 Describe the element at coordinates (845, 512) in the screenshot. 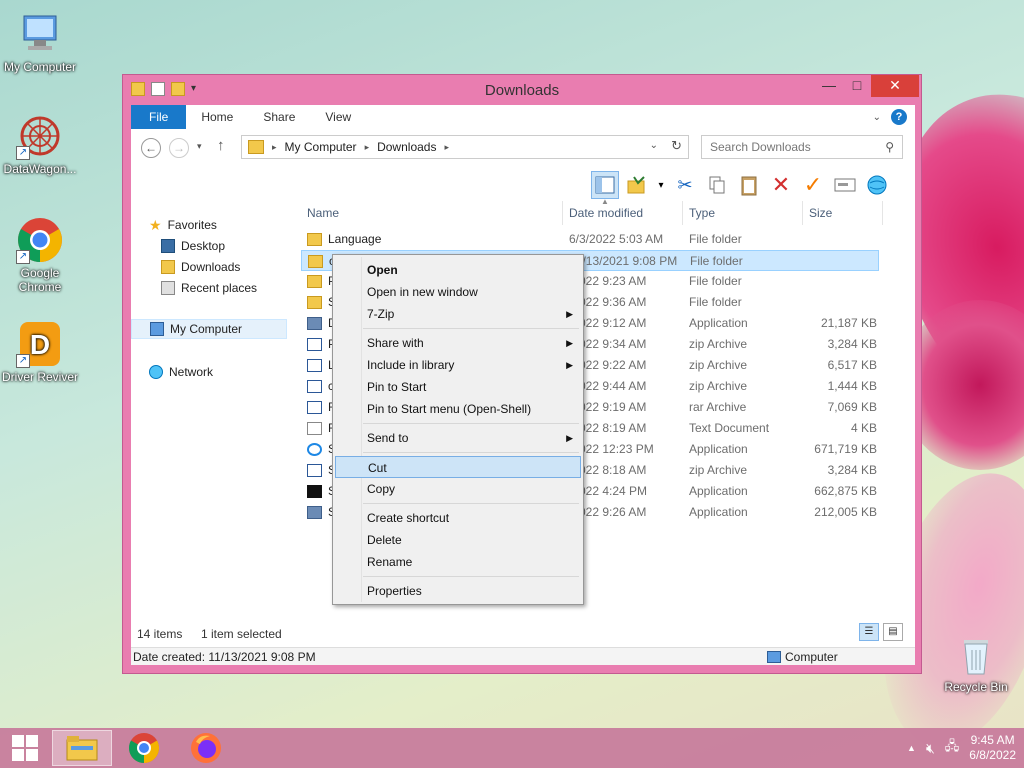

I see `file-size: 212,005 KB` at that location.